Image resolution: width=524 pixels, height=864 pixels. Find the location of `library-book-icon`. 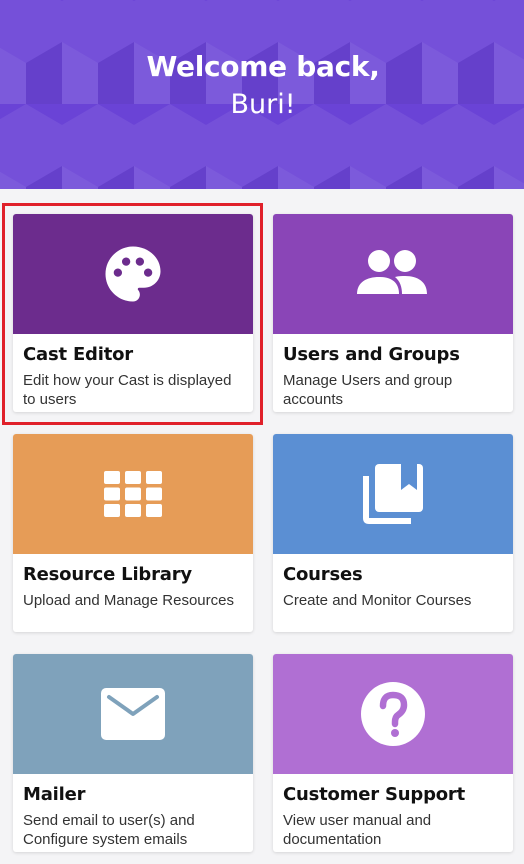

library-book-icon is located at coordinates (393, 494).